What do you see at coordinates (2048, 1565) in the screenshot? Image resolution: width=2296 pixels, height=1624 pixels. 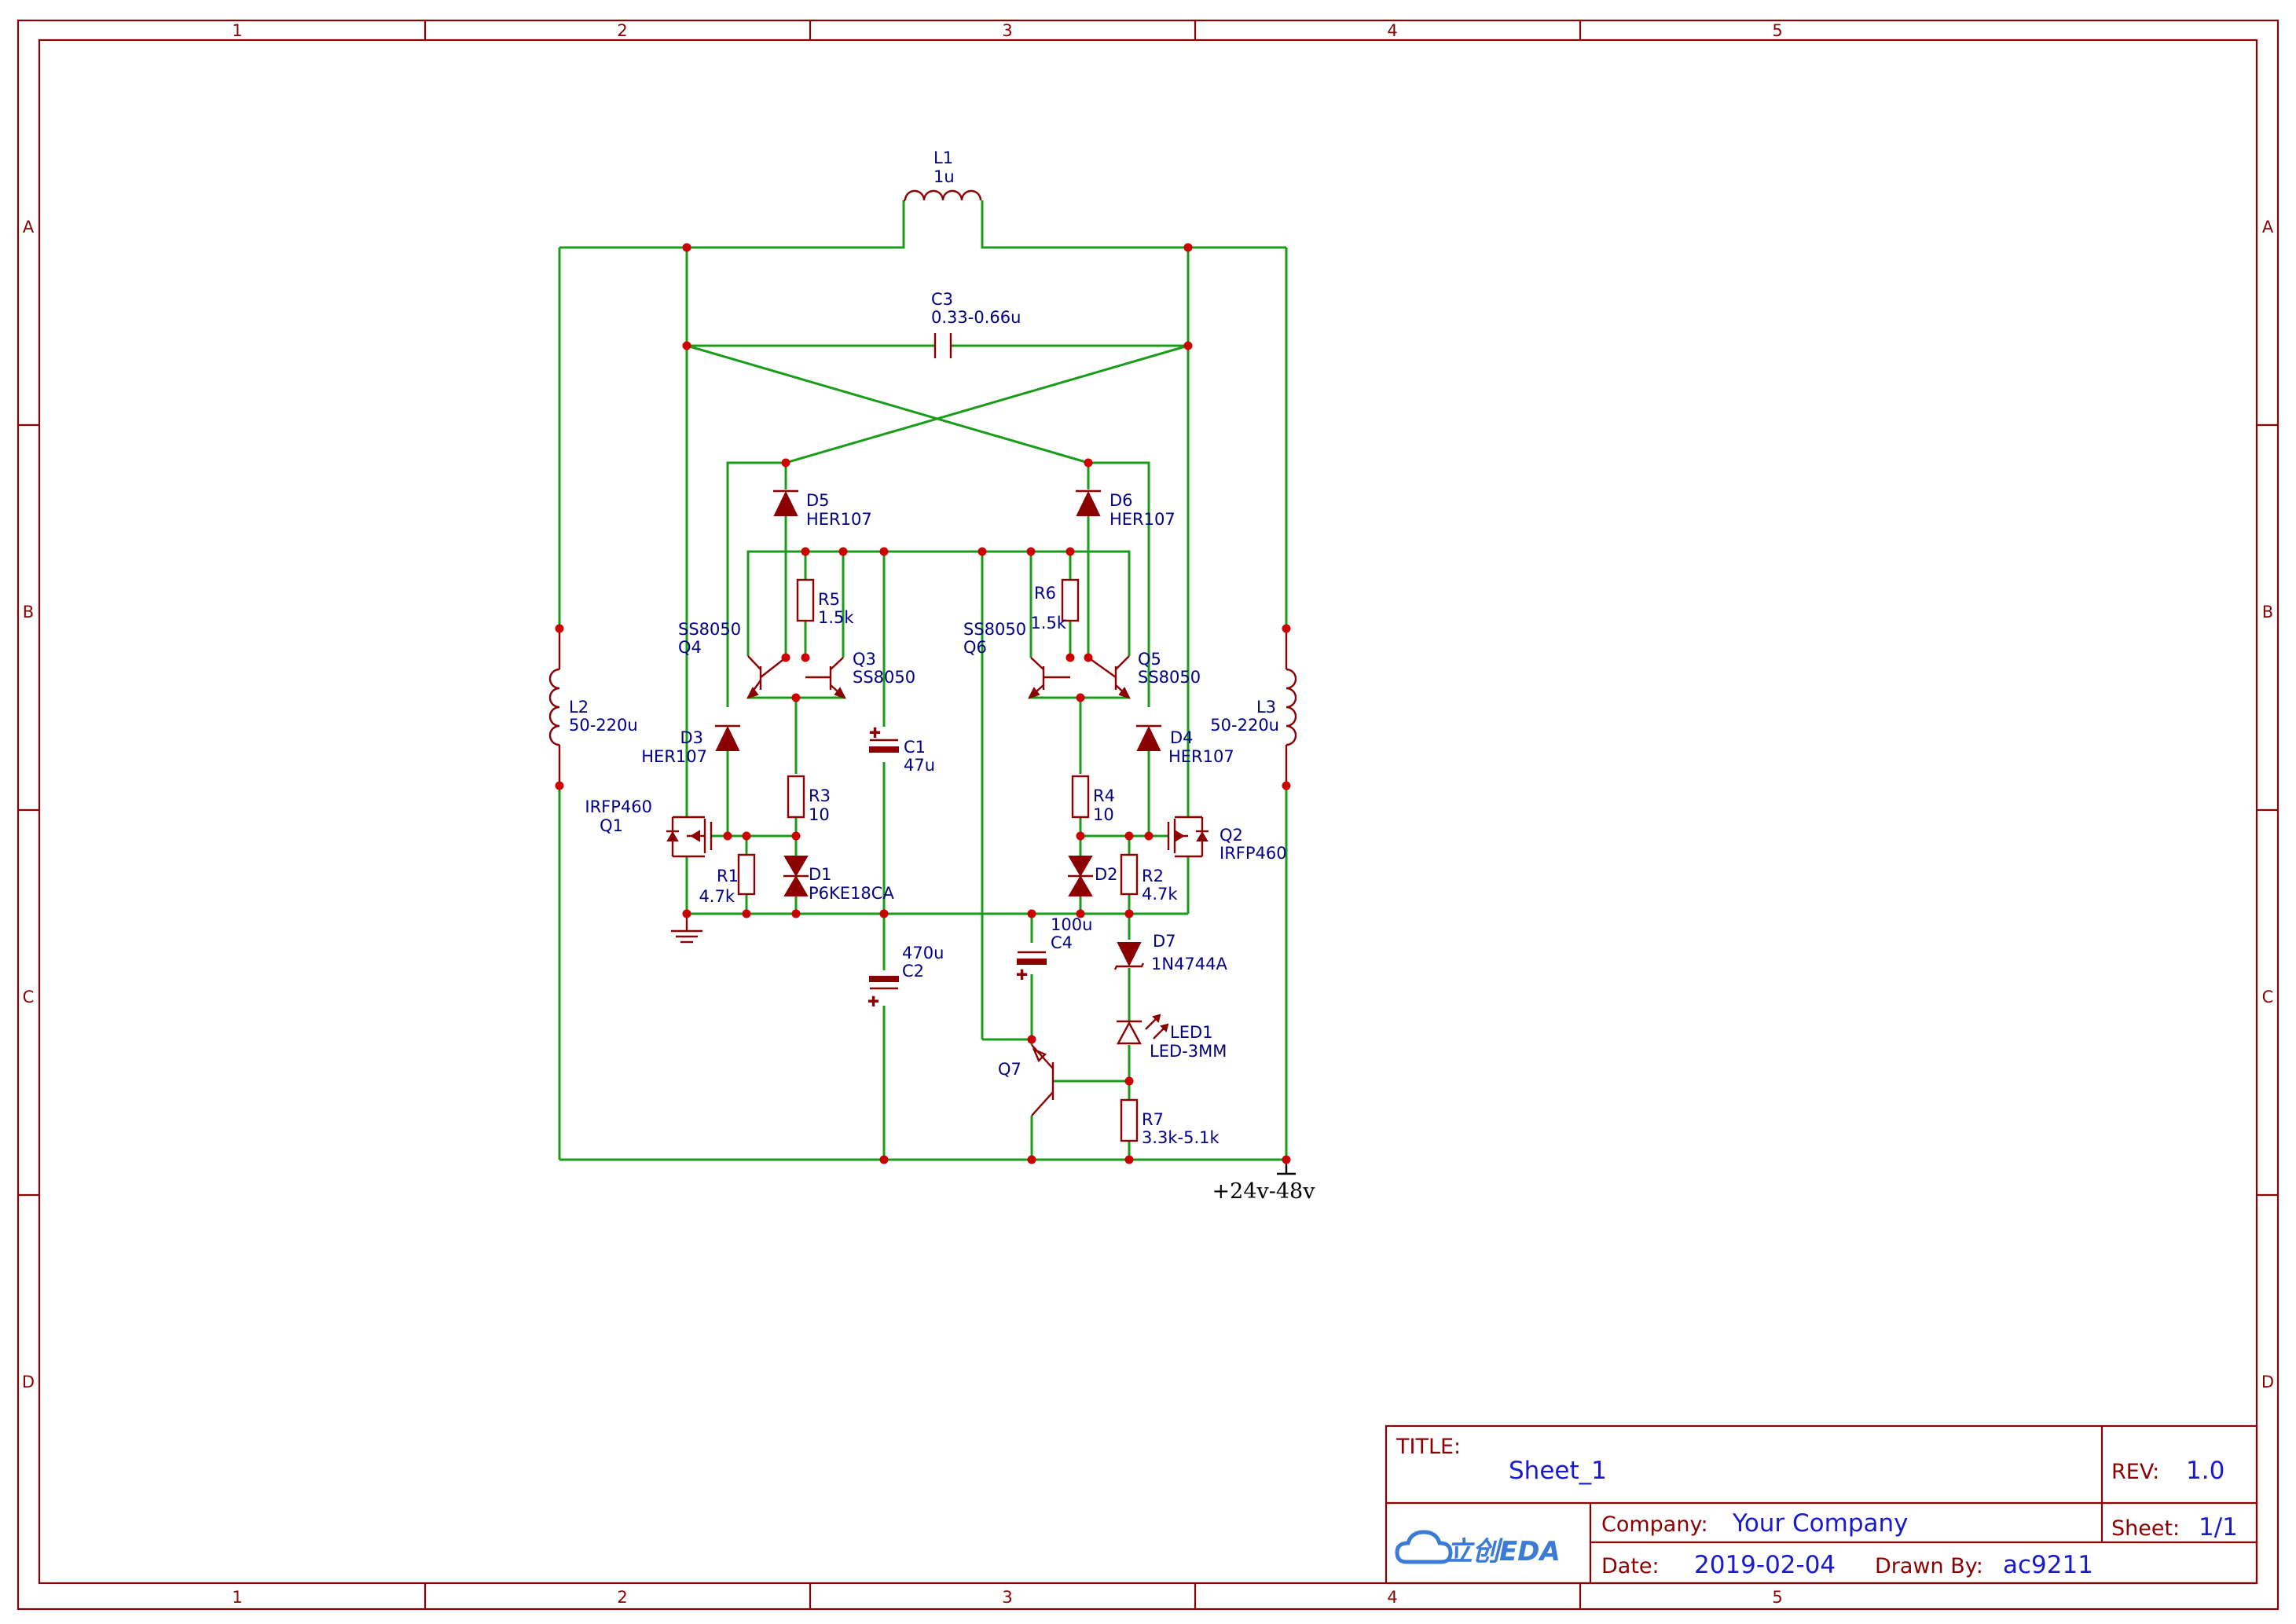 I see `drawn-by-value: ac9211` at bounding box center [2048, 1565].